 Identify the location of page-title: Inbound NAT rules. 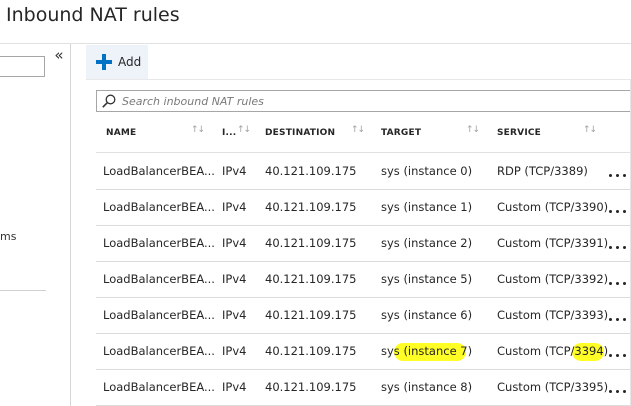
(93, 15).